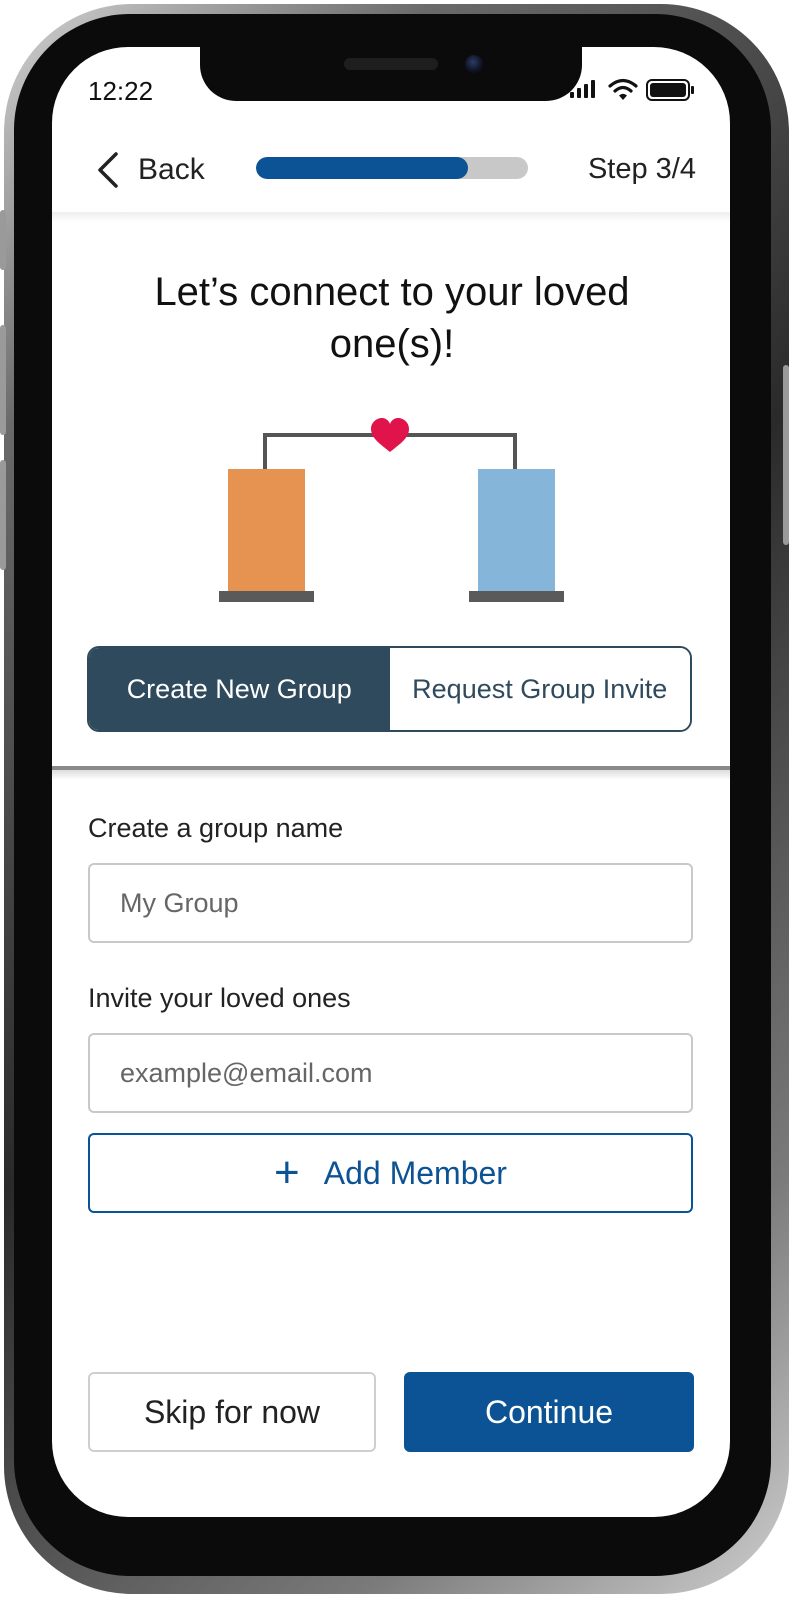  Describe the element at coordinates (287, 1172) in the screenshot. I see `plus-icon: +` at that location.